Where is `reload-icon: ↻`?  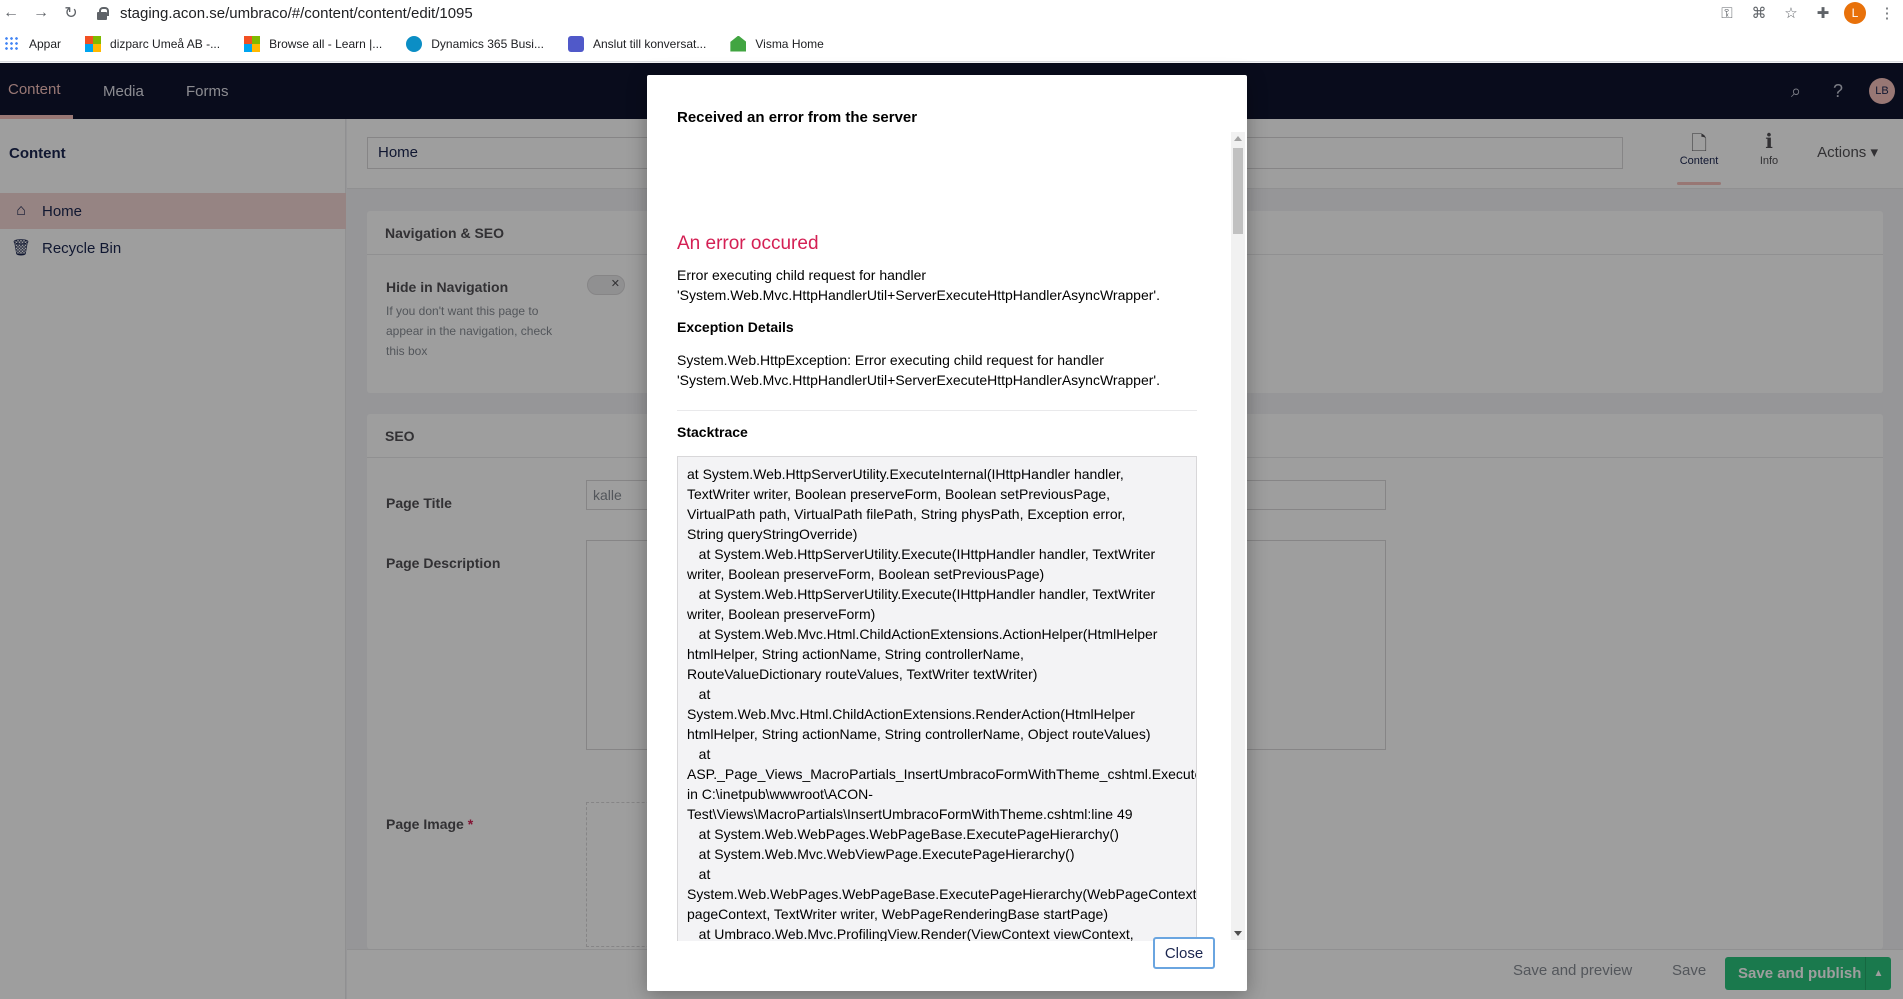 reload-icon: ↻ is located at coordinates (71, 13).